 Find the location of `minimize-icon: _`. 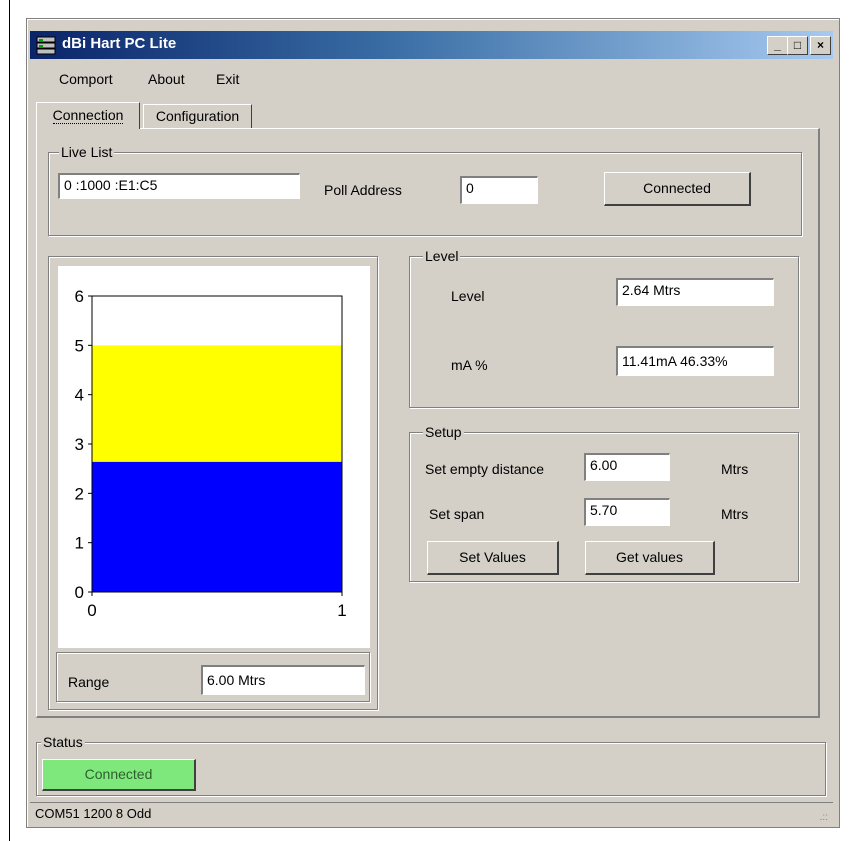

minimize-icon: _ is located at coordinates (777, 45).